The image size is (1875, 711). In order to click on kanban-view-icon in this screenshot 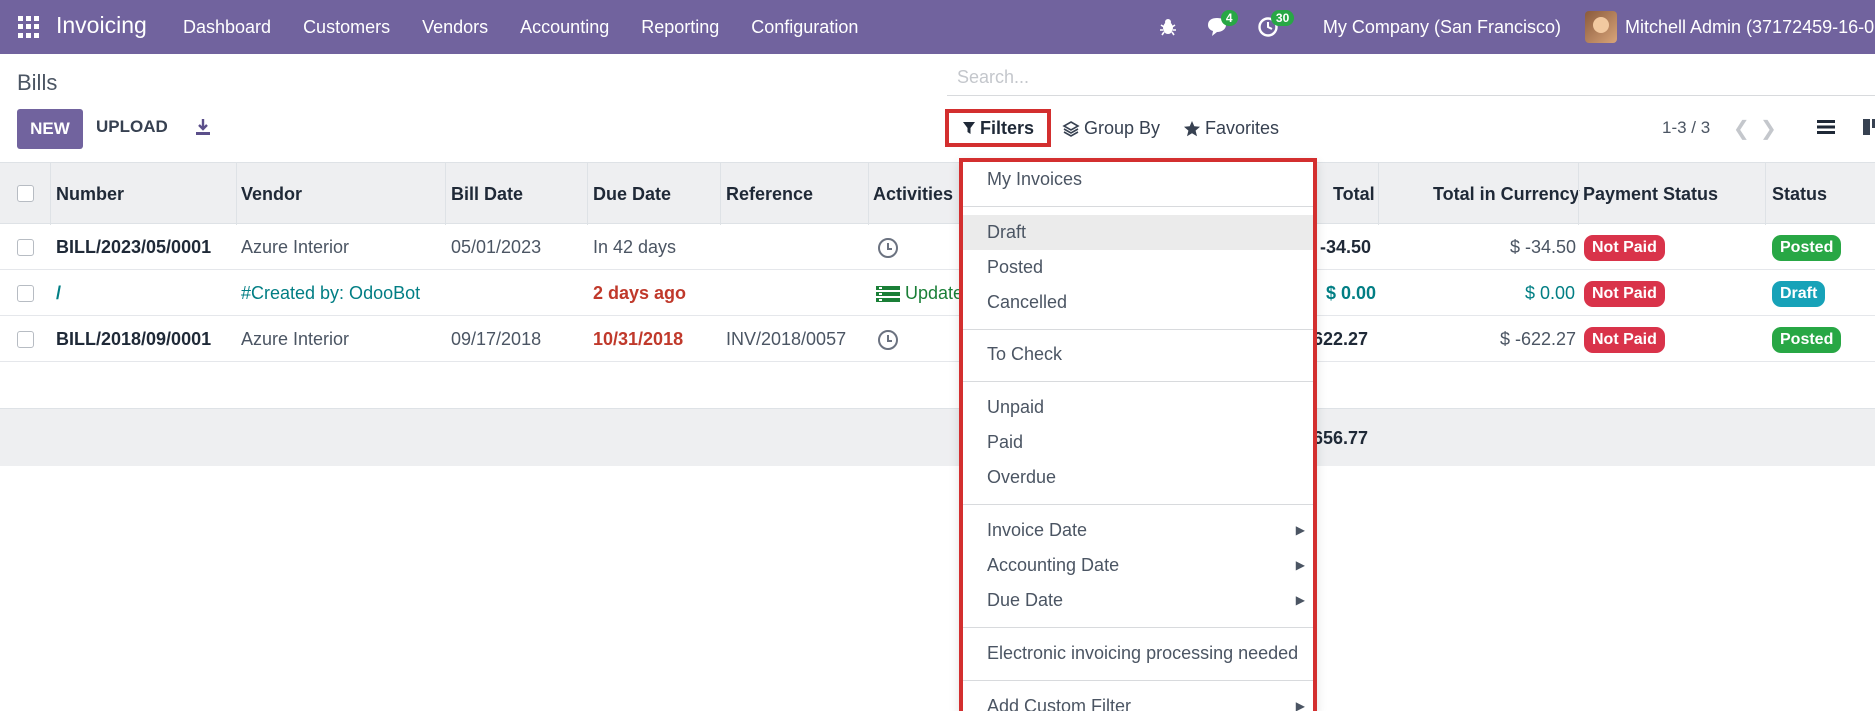, I will do `click(1868, 128)`.